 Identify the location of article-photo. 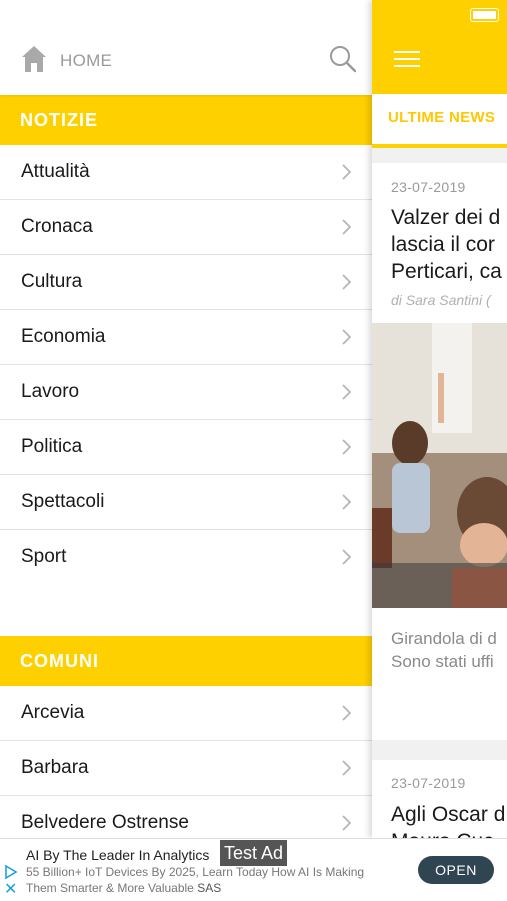
(439, 465).